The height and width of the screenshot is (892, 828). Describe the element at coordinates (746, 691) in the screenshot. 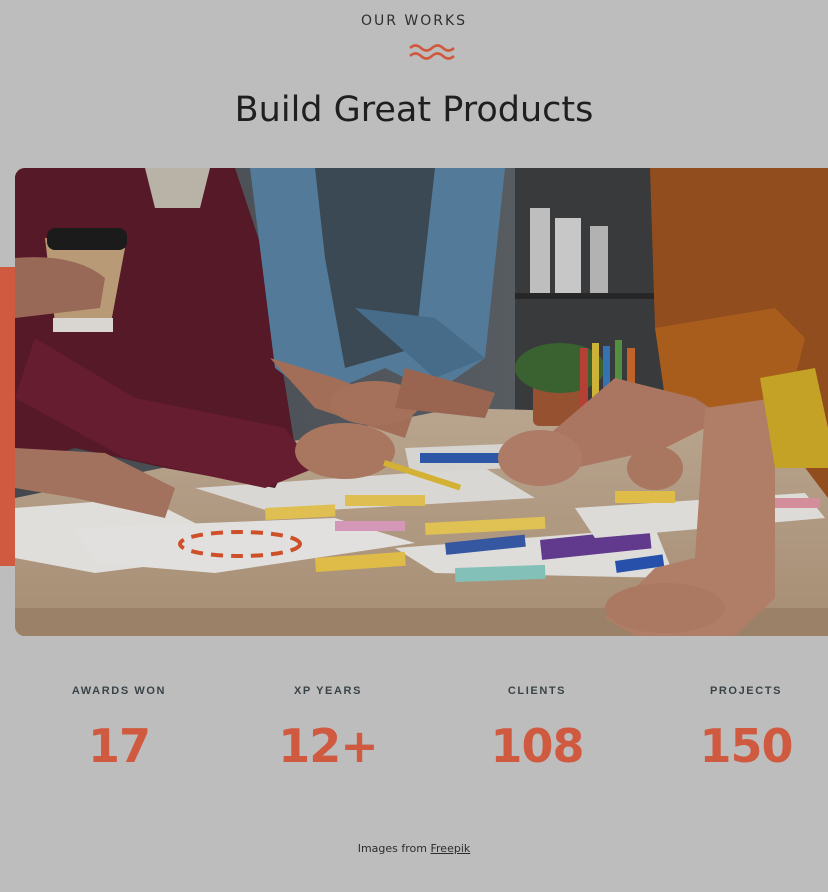

I see `stat-label: PROJECTS` at that location.